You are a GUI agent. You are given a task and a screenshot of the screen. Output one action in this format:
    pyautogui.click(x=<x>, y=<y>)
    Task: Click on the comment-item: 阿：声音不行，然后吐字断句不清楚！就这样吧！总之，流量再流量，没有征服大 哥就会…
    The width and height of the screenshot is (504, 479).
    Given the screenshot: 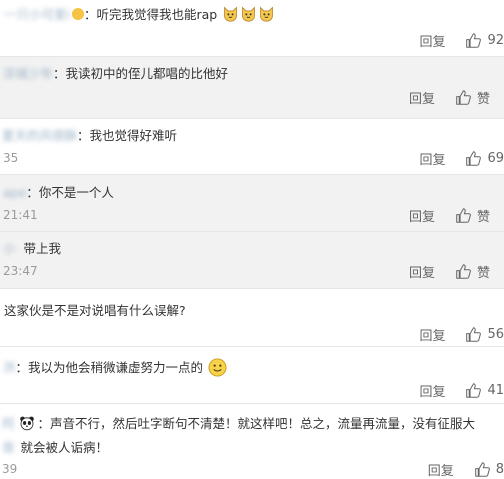 What is the action you would take?
    pyautogui.click(x=253, y=447)
    